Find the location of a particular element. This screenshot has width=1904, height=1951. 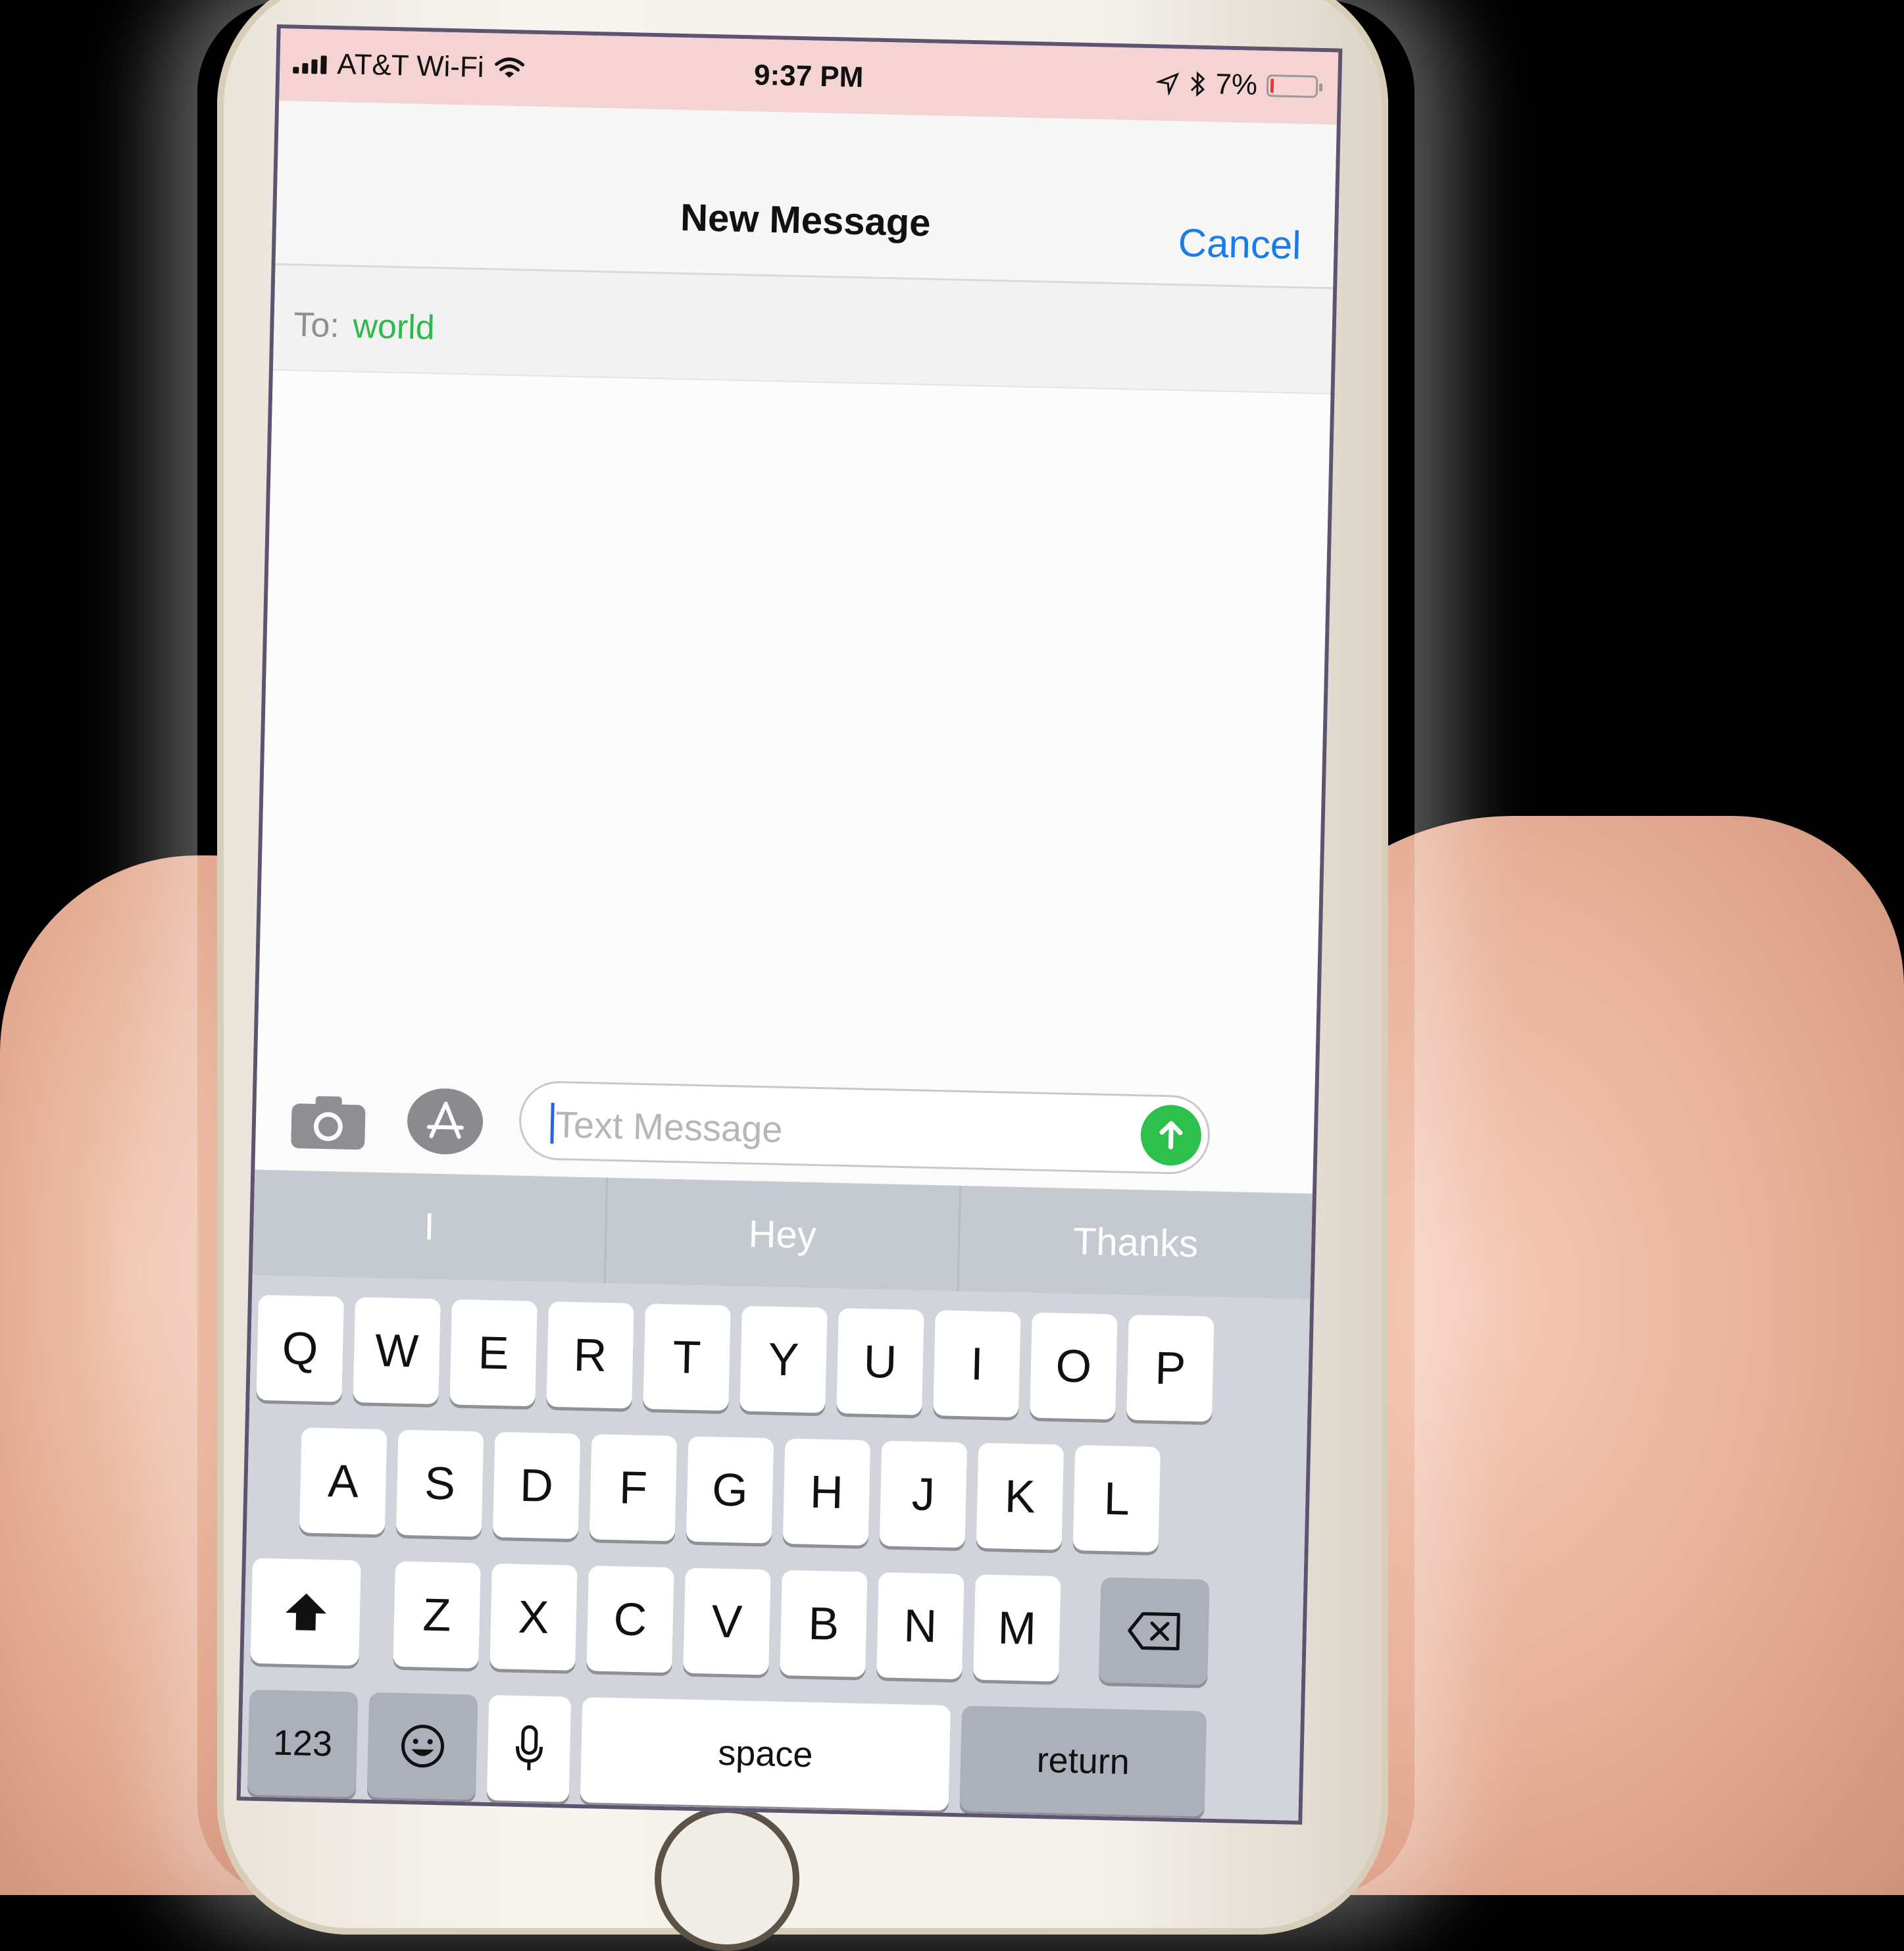

delete-key is located at coordinates (1154, 1631).